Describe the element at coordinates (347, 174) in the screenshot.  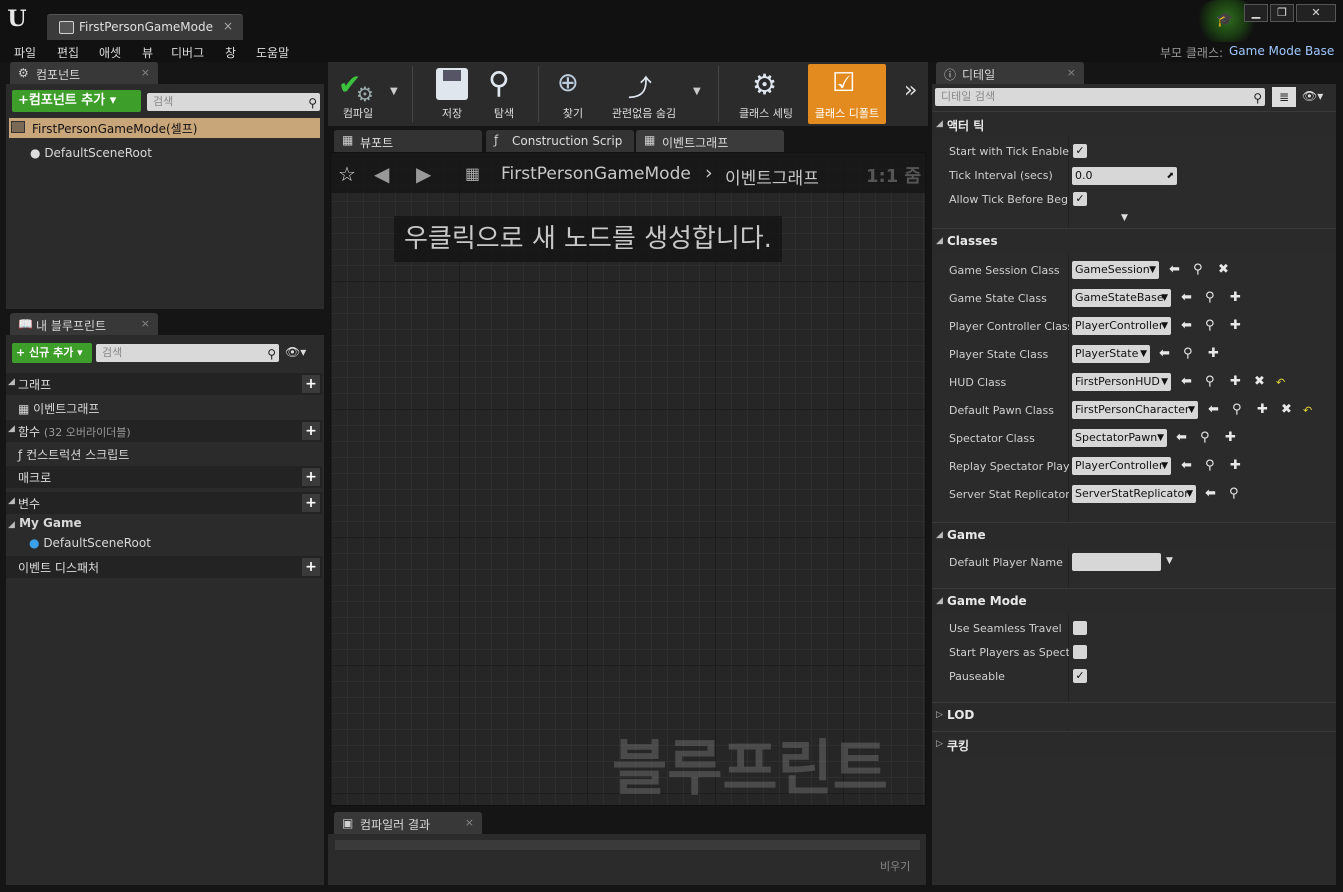
I see `favorite-star-icon: ☆` at that location.